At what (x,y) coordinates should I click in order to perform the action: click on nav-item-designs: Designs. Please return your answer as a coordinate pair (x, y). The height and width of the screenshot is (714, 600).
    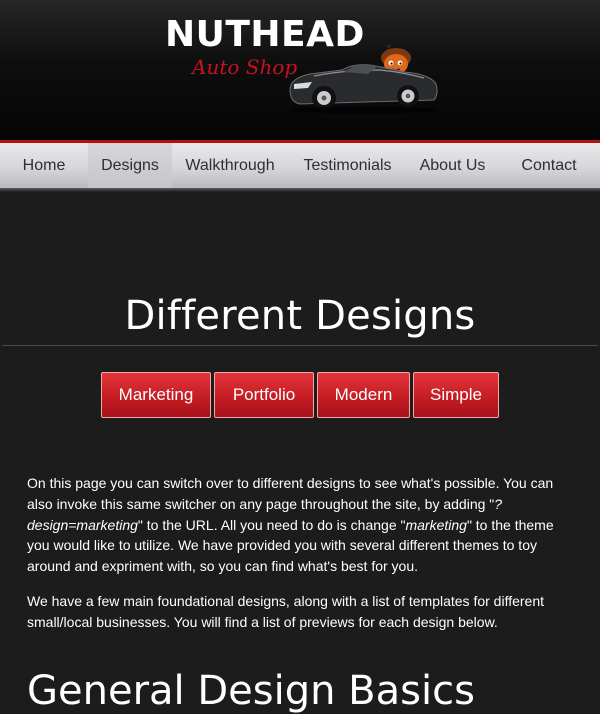
    Looking at the image, I should click on (130, 165).